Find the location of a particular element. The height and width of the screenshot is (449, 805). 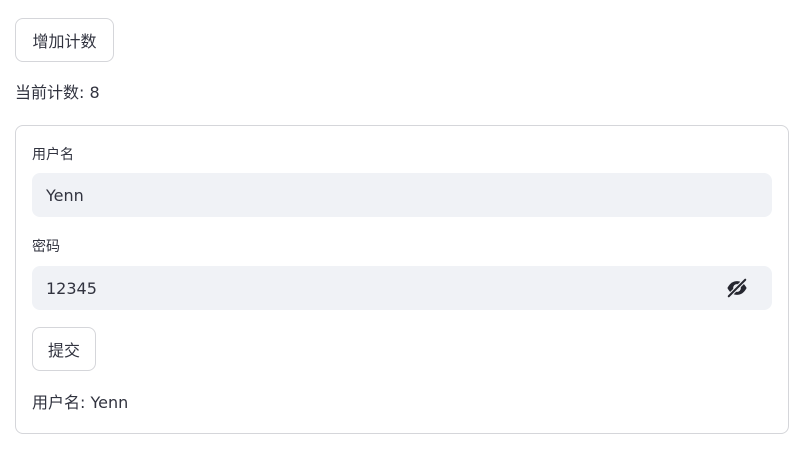

increment-count-button: 增加计数 is located at coordinates (64, 40).